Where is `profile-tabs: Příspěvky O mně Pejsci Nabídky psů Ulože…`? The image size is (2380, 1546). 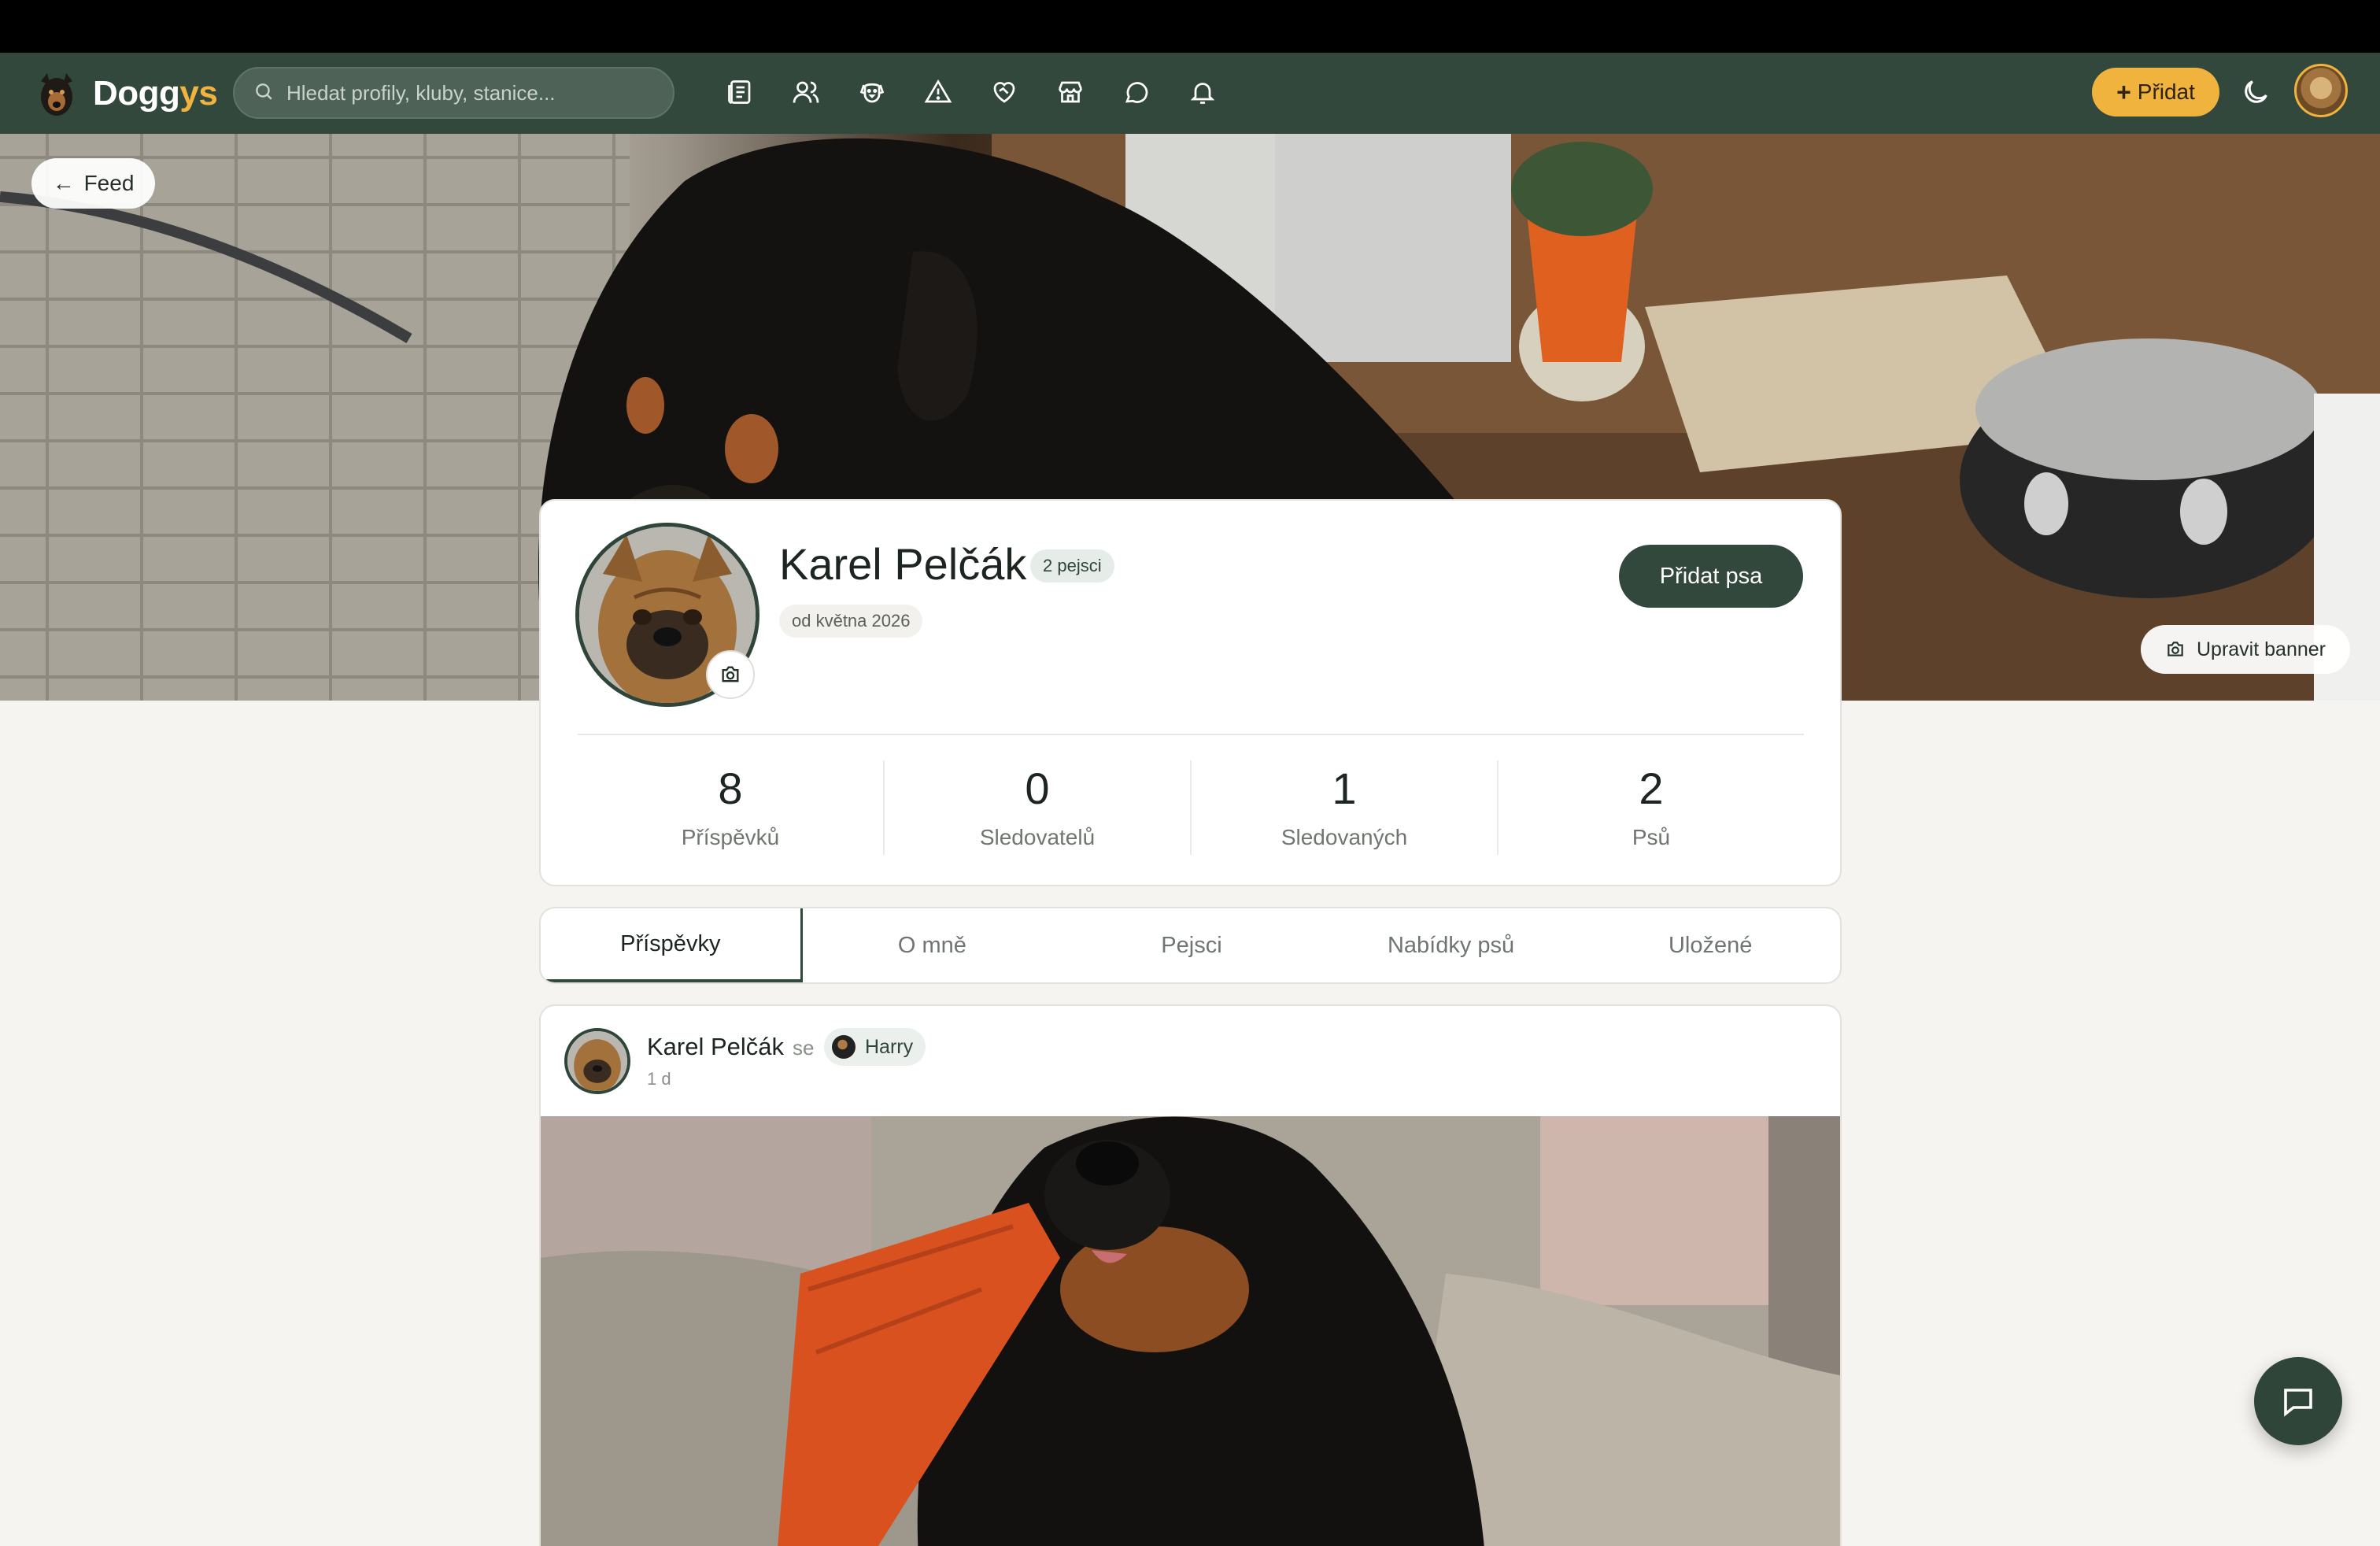 profile-tabs: Příspěvky O mně Pejsci Nabídky psů Ulože… is located at coordinates (1190, 945).